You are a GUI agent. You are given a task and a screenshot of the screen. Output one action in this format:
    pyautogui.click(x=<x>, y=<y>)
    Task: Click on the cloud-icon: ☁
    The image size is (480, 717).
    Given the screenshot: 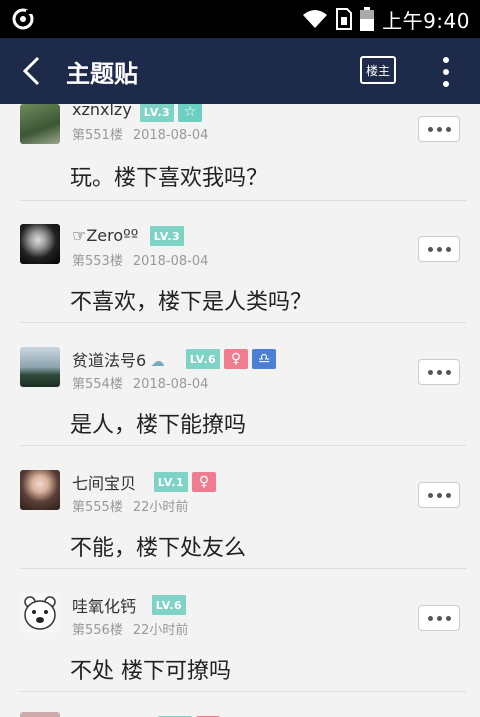 What is the action you would take?
    pyautogui.click(x=155, y=362)
    